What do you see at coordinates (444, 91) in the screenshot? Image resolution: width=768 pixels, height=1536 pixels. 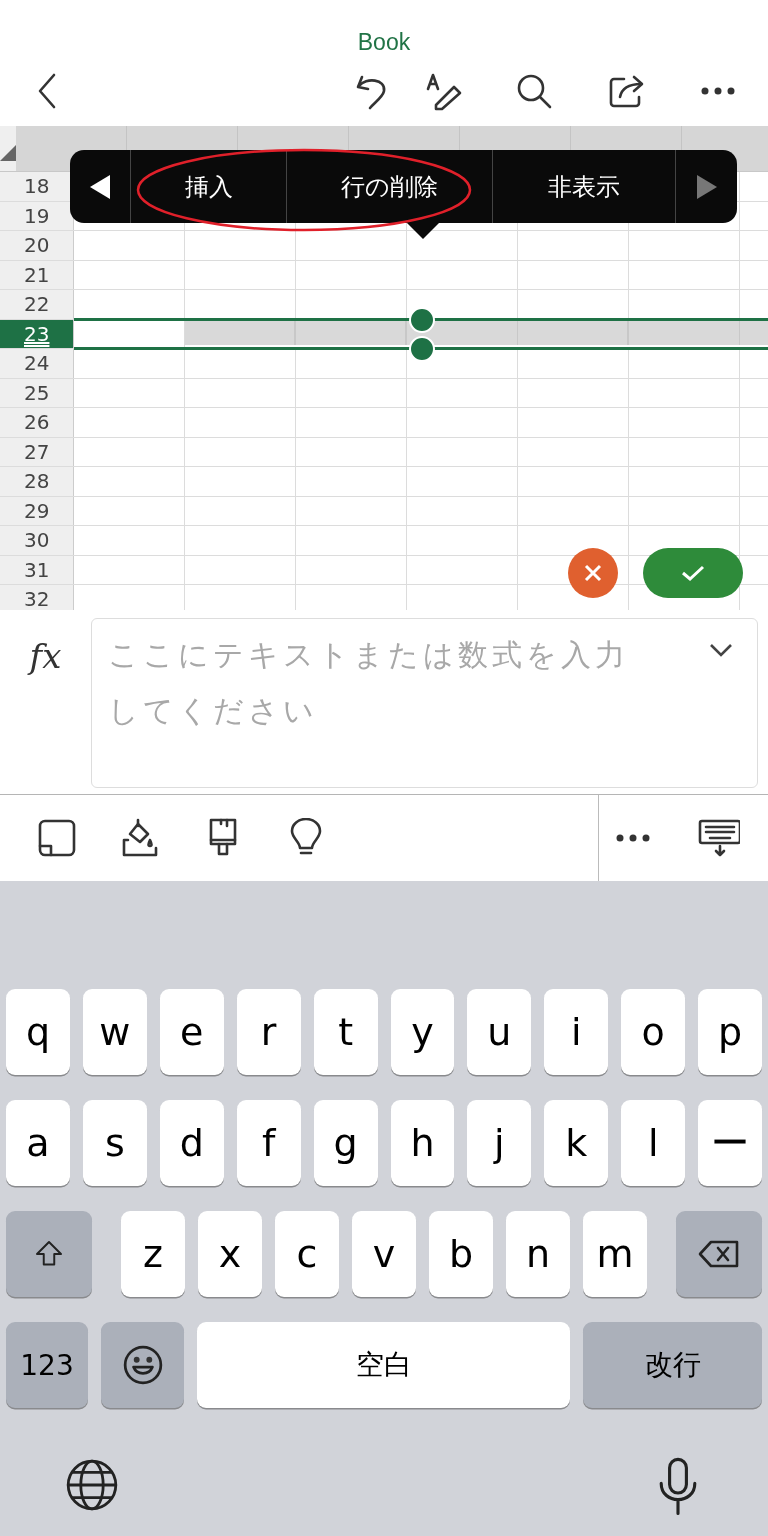 I see `letter-pencil-icon` at bounding box center [444, 91].